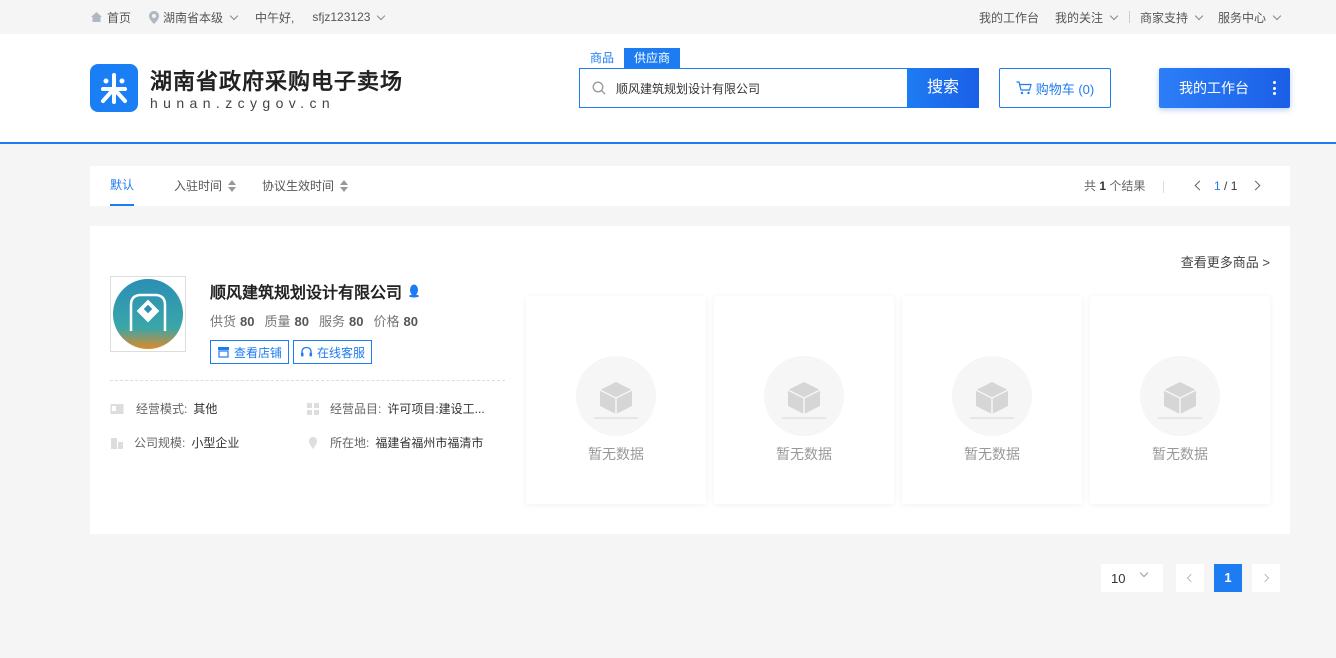  I want to click on topbar-service-center: 服务中心, so click(1250, 17).